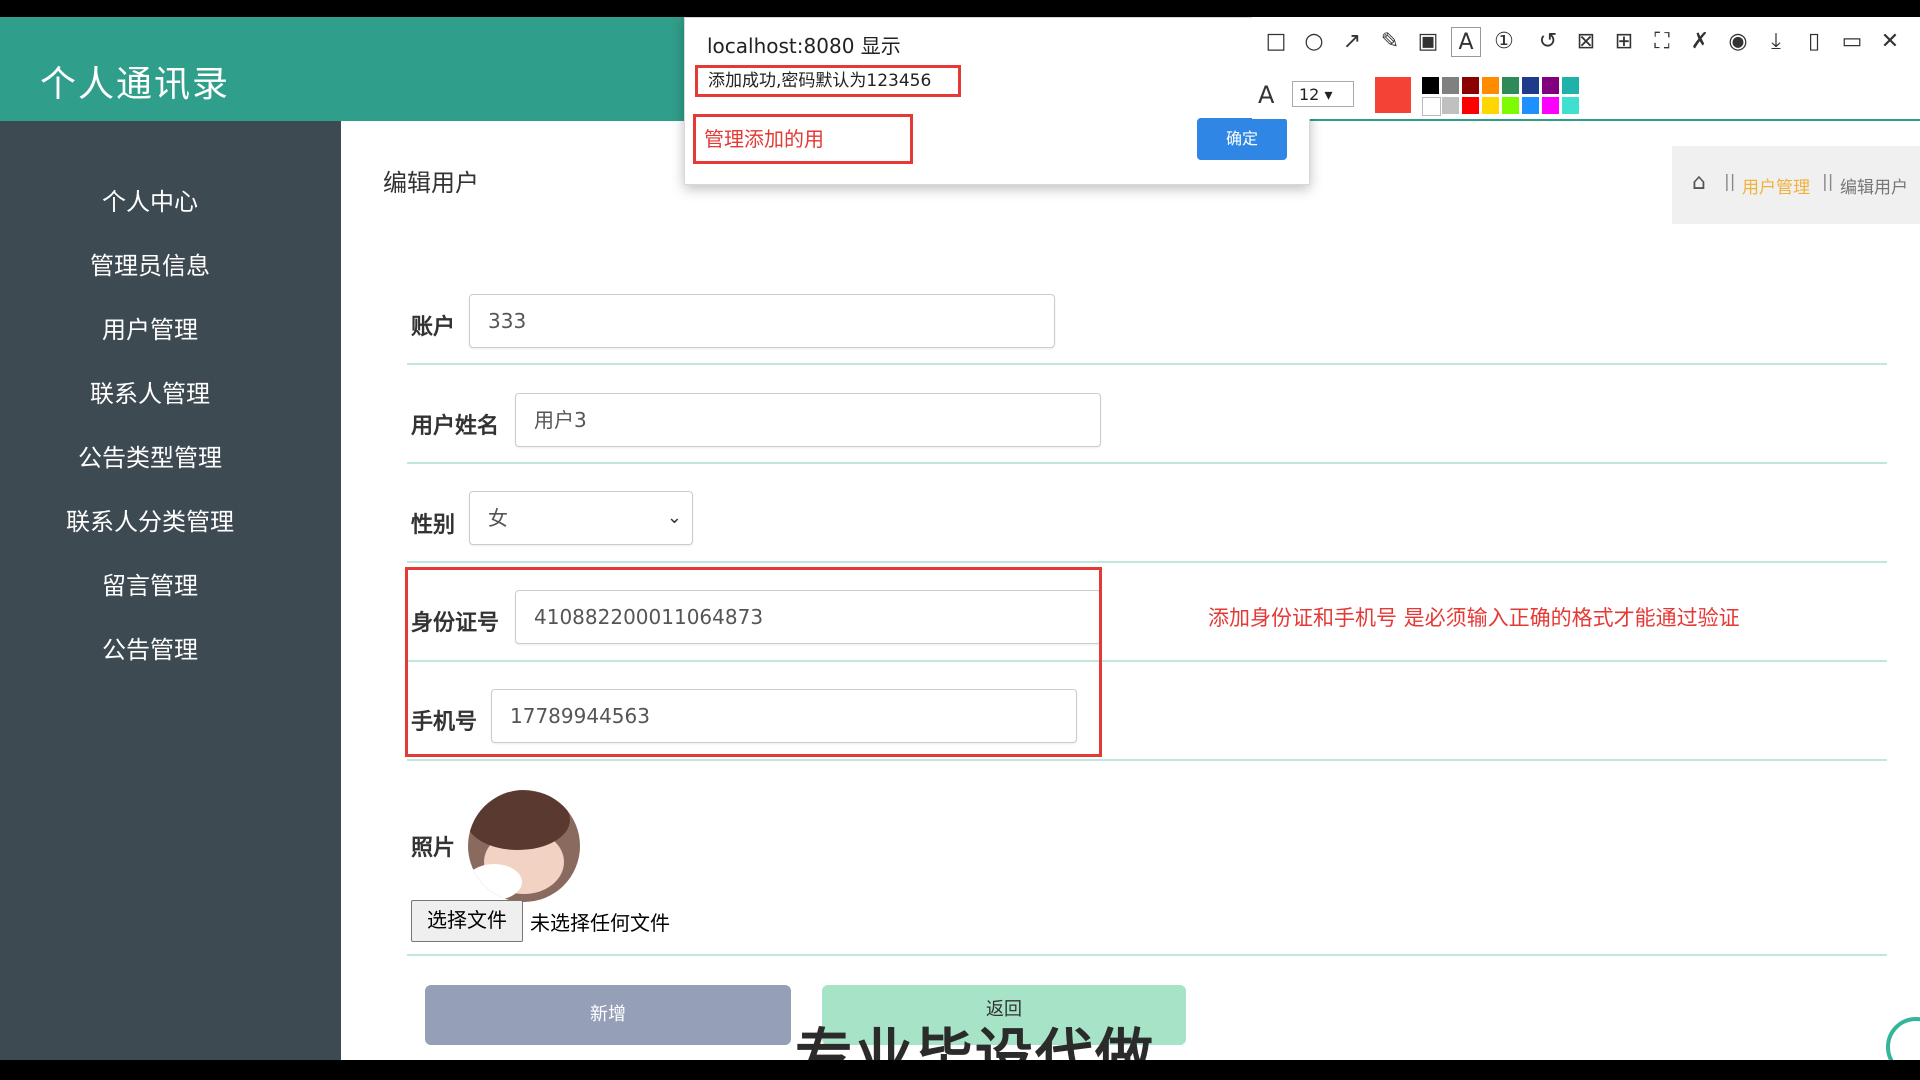 The height and width of the screenshot is (1080, 1920). Describe the element at coordinates (1699, 182) in the screenshot. I see `home-icon: ⌂` at that location.